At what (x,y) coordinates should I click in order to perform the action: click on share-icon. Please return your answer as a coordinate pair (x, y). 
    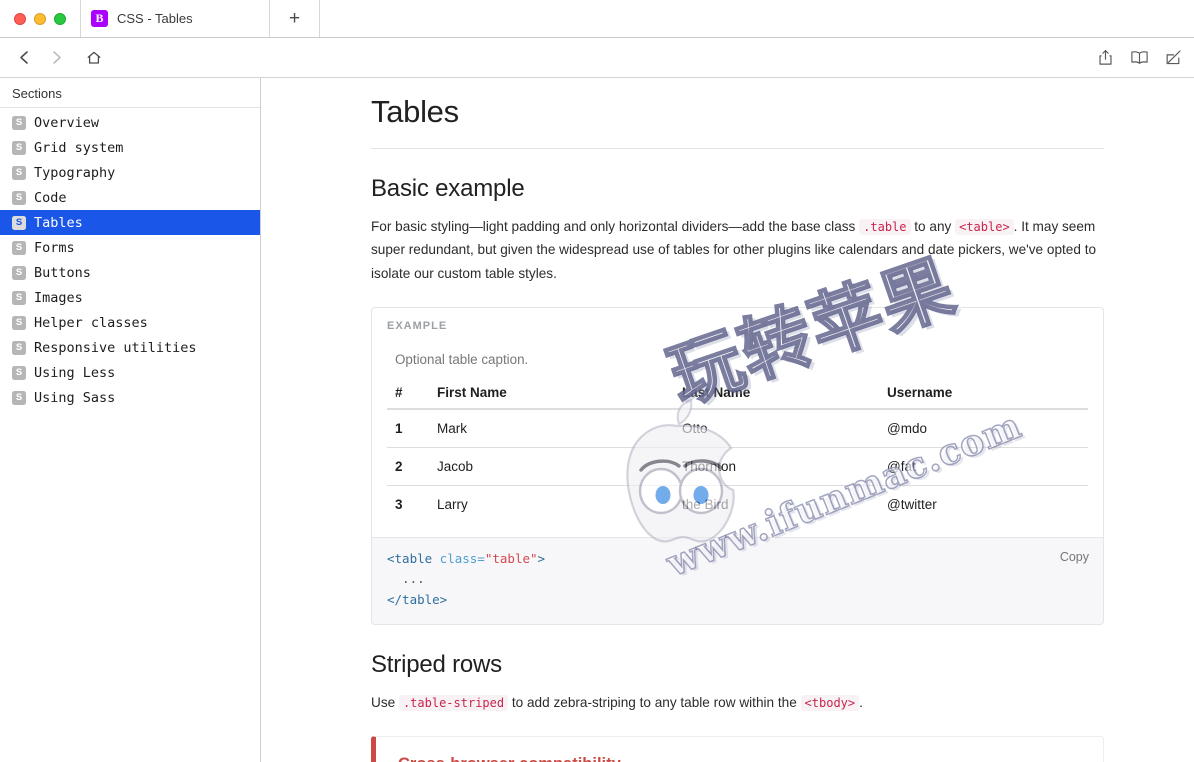
    Looking at the image, I should click on (1105, 57).